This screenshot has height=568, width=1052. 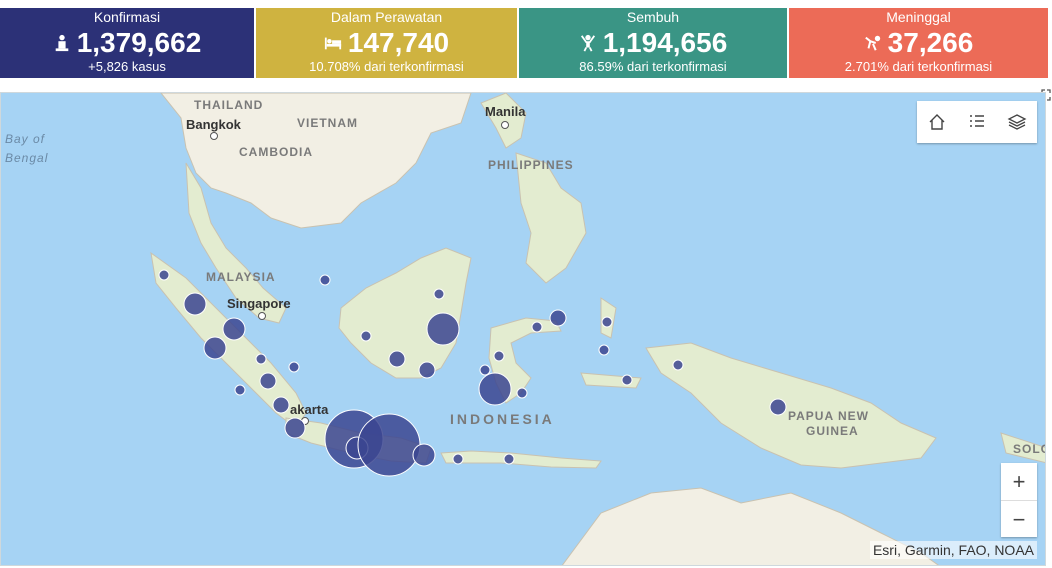 What do you see at coordinates (62, 43) in the screenshot?
I see `person-icon` at bounding box center [62, 43].